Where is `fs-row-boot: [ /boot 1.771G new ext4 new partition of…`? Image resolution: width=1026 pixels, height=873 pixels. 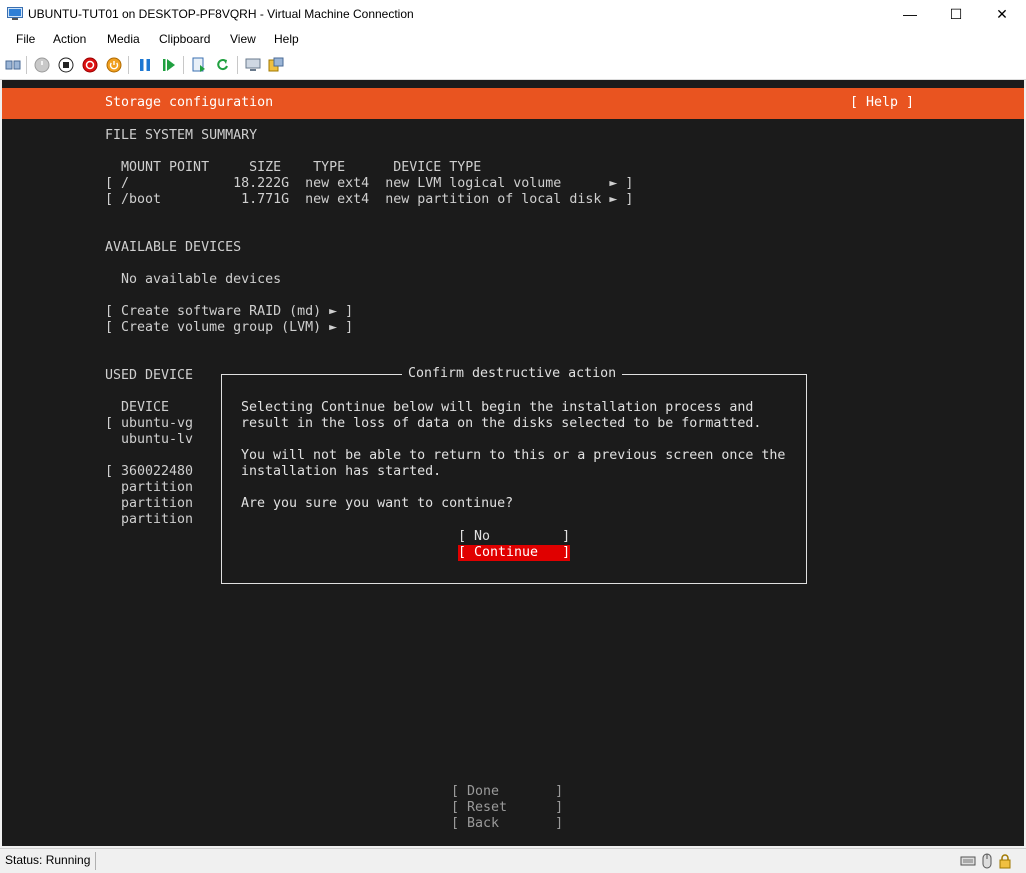
fs-row-boot: [ /boot 1.771G new ext4 new partition of… is located at coordinates (369, 200).